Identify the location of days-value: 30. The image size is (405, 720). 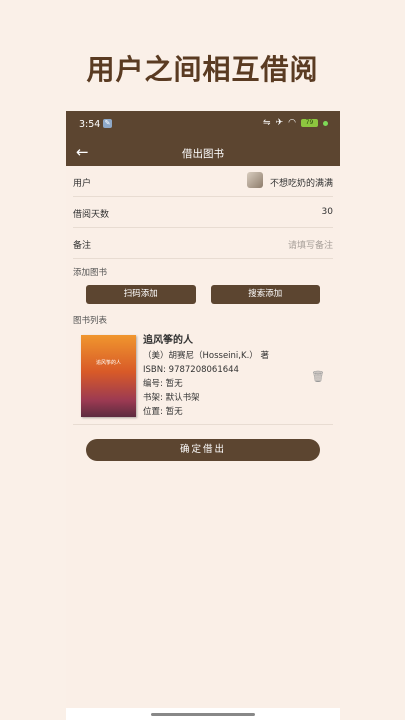
(327, 212).